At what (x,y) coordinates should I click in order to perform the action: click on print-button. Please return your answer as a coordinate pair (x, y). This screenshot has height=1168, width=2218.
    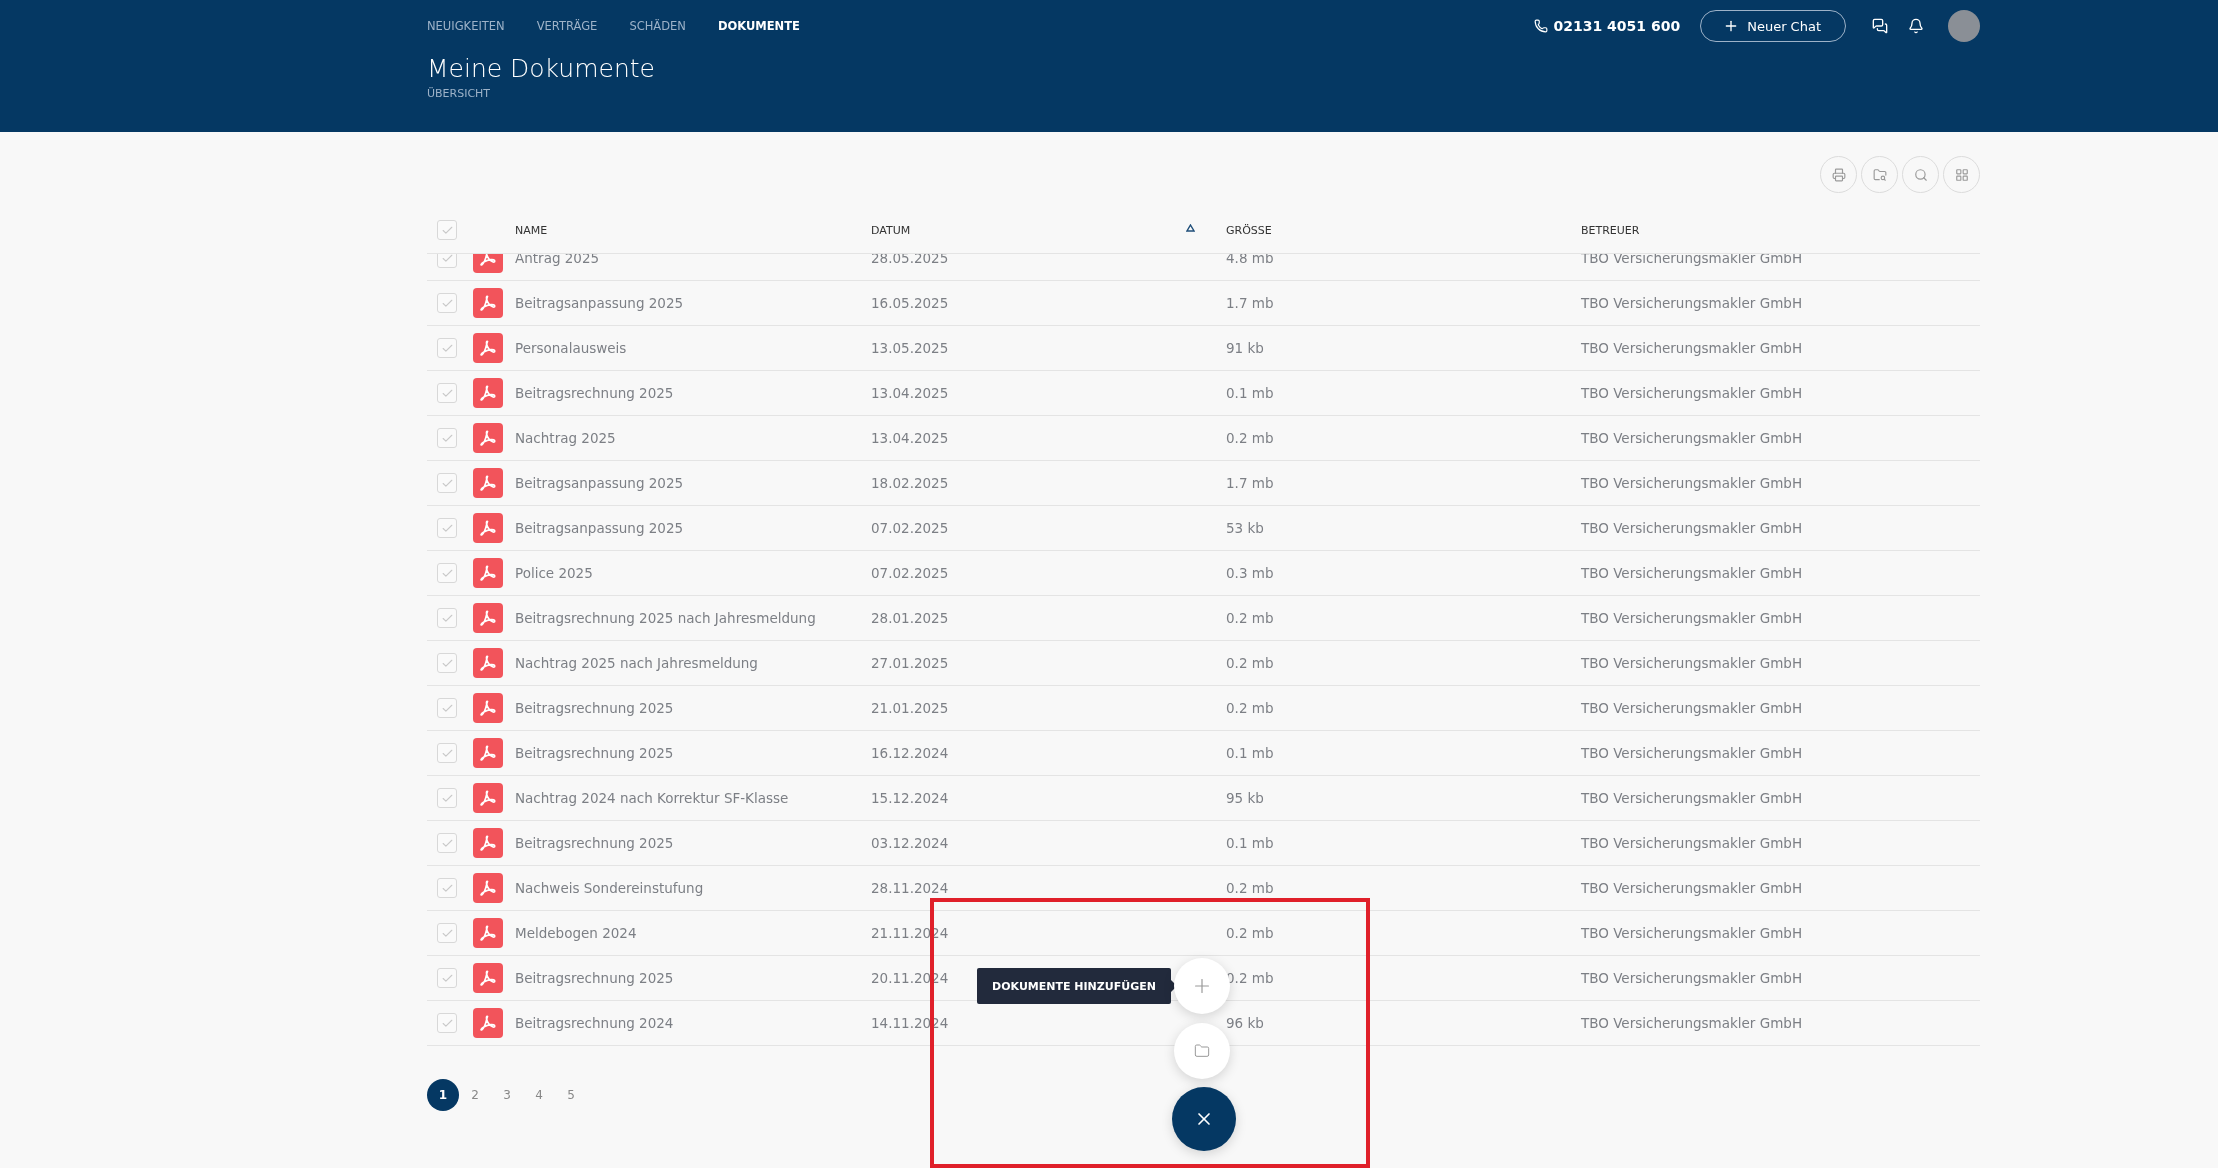
    Looking at the image, I should click on (1838, 174).